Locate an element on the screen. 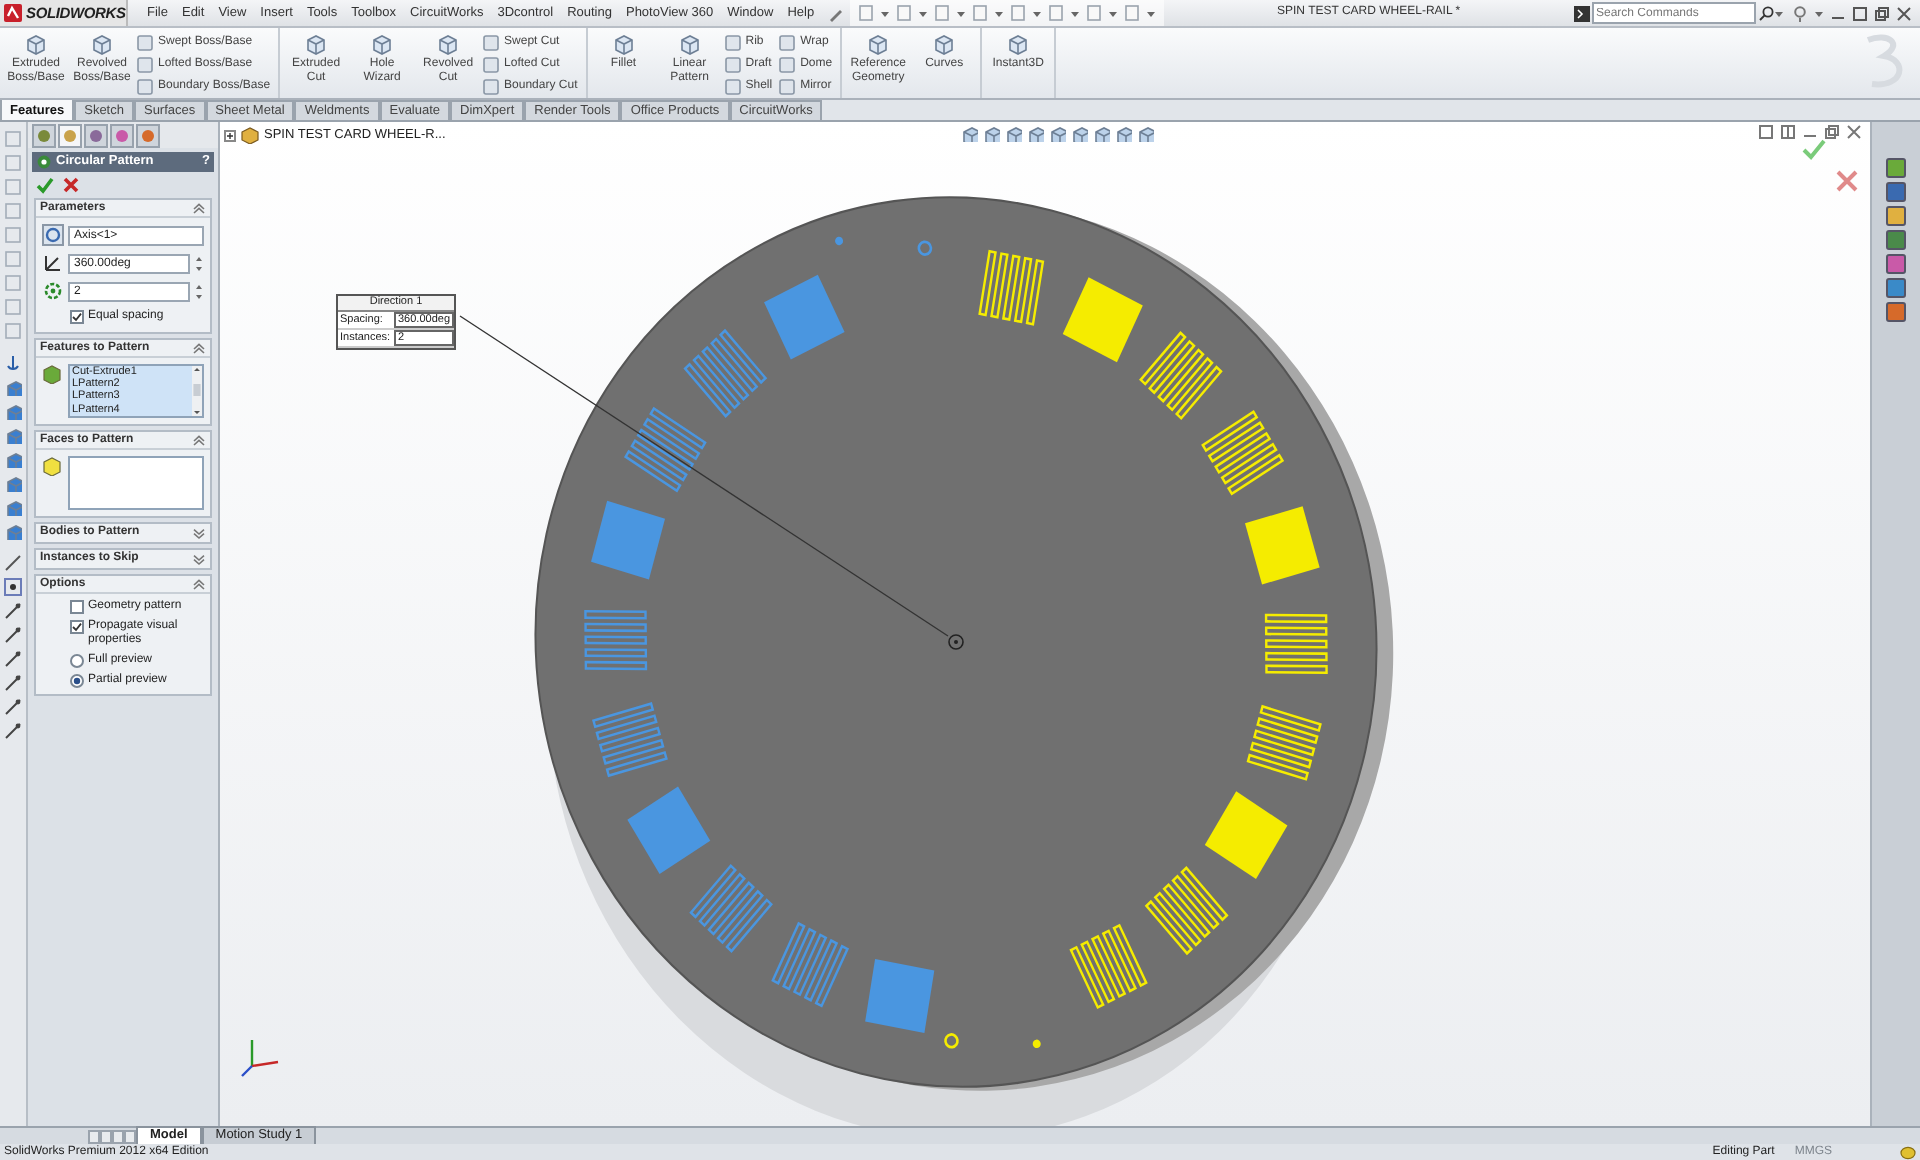  pattern-icon is located at coordinates (44, 162).